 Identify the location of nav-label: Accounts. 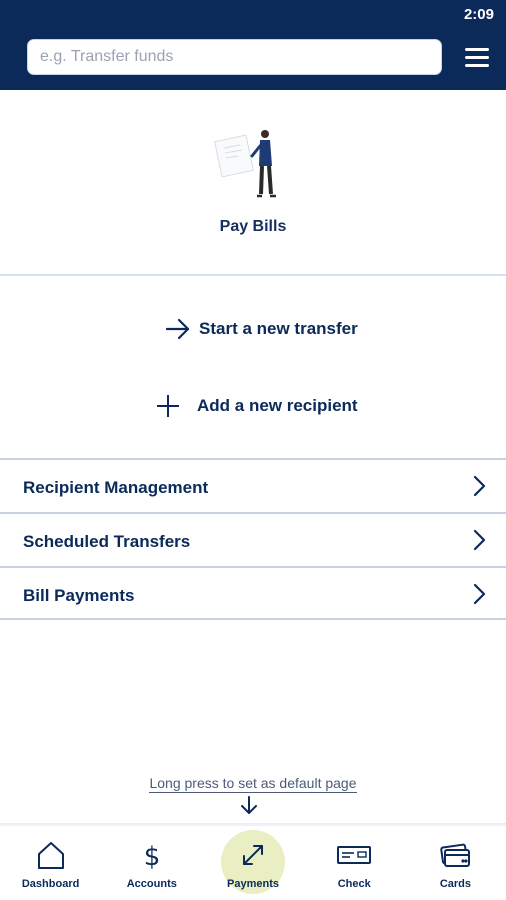
(151, 884).